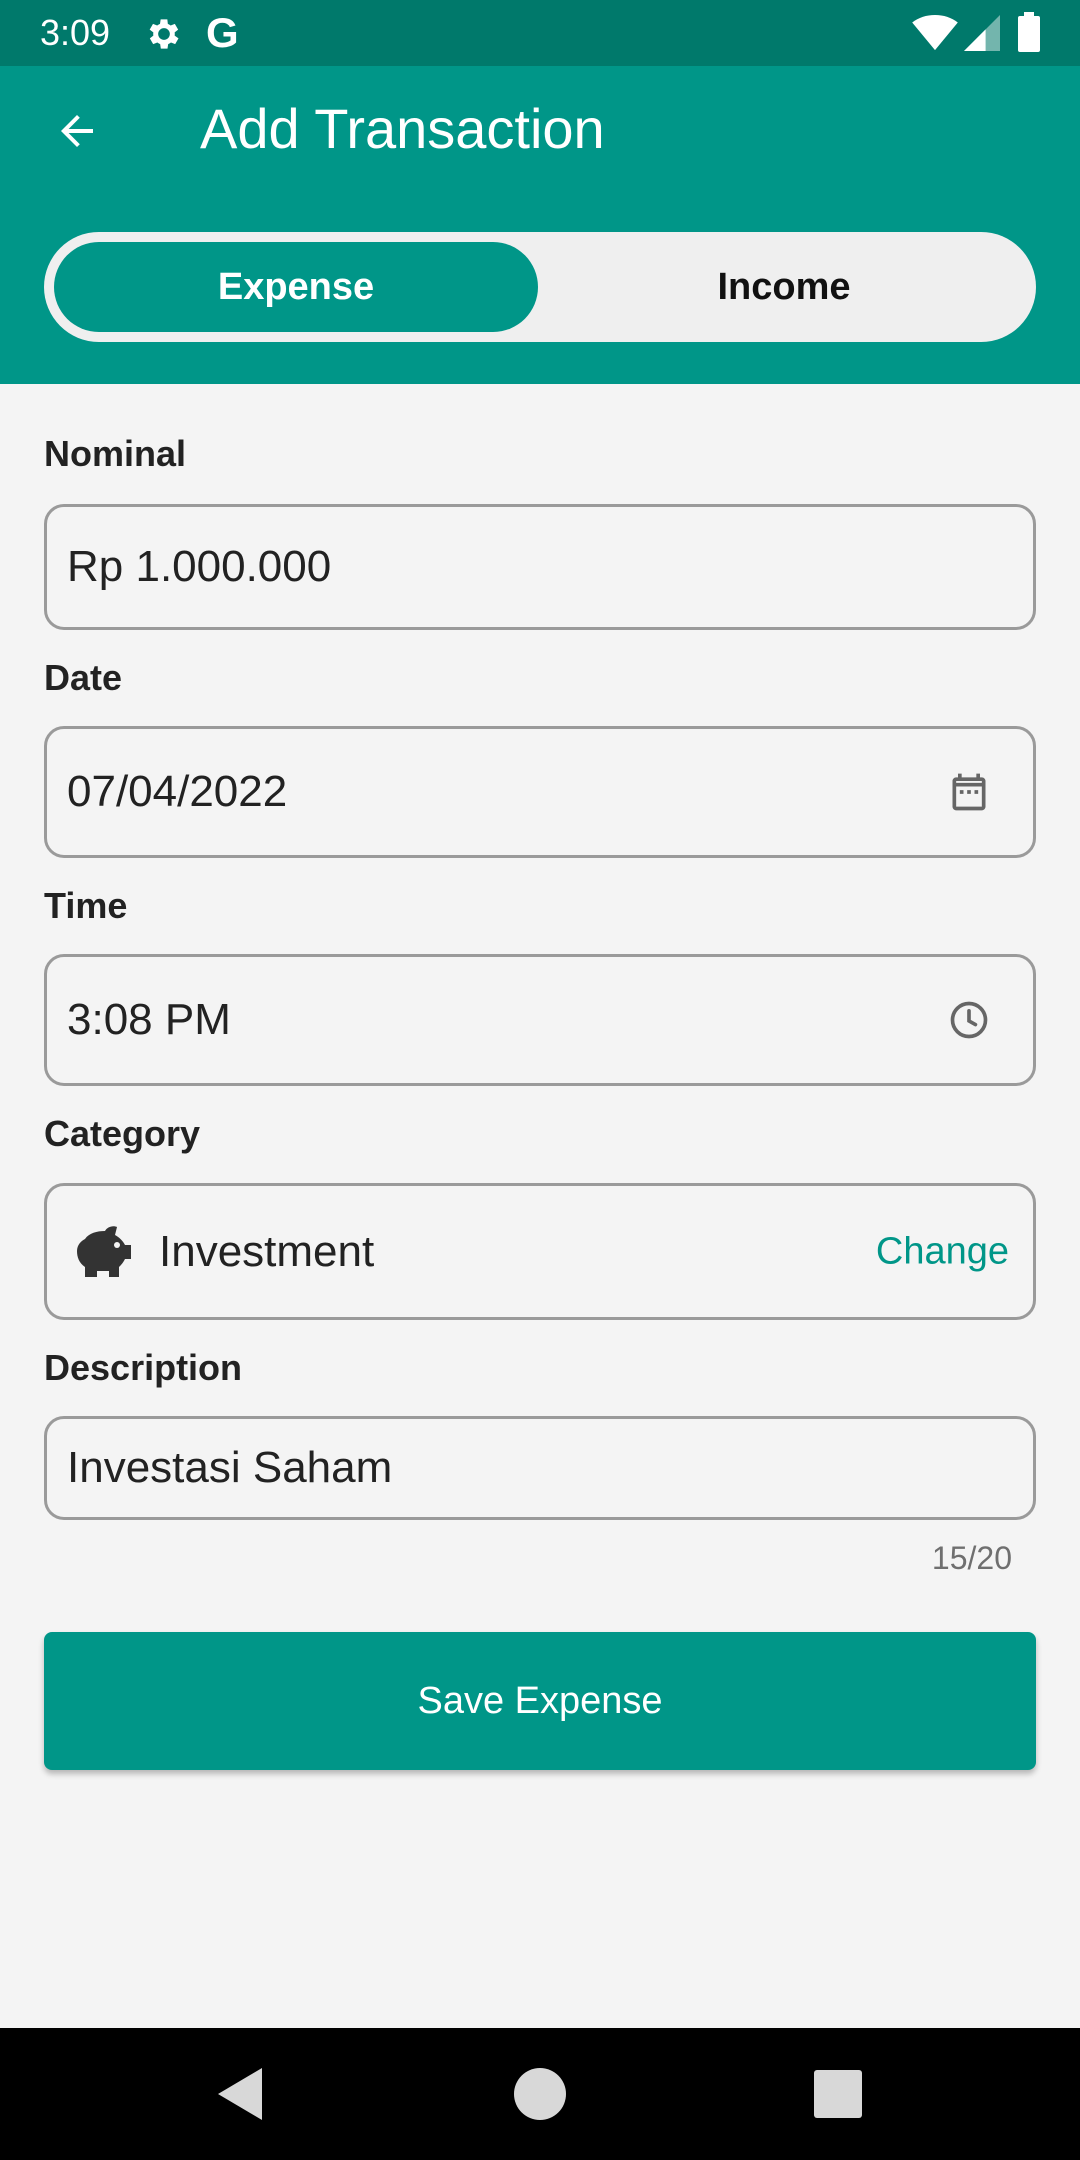 Image resolution: width=1080 pixels, height=2160 pixels. Describe the element at coordinates (1029, 32) in the screenshot. I see `battery-icon` at that location.